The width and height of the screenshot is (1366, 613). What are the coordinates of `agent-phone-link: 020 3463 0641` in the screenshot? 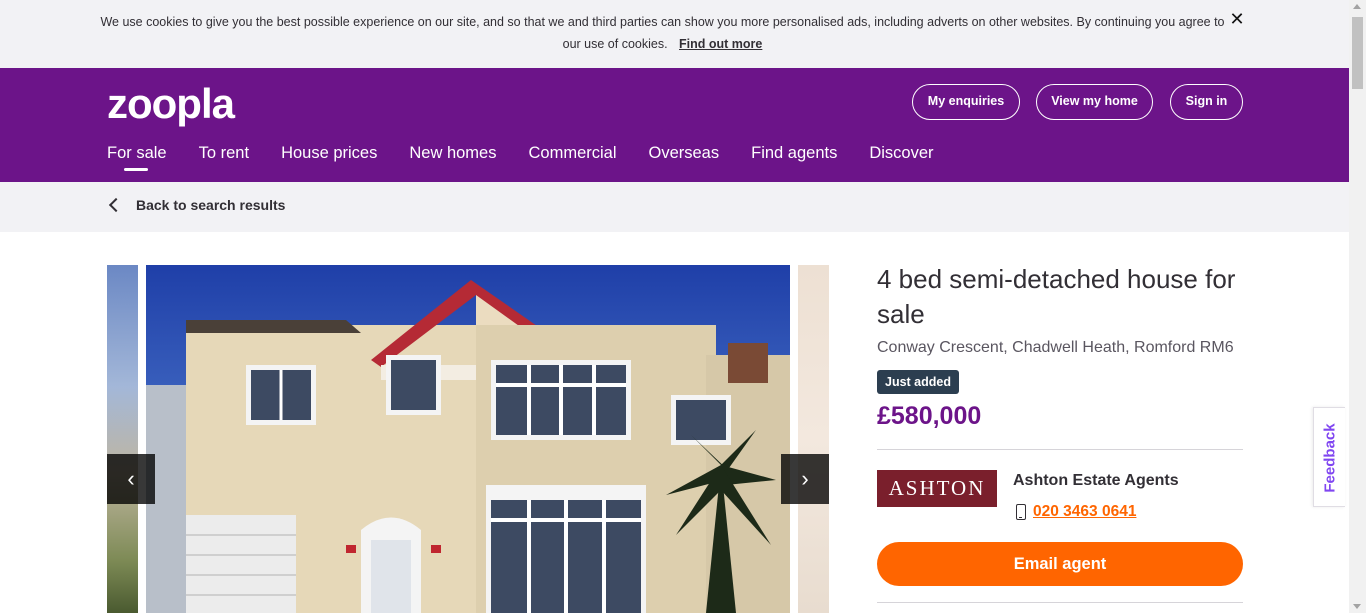 It's located at (1084, 512).